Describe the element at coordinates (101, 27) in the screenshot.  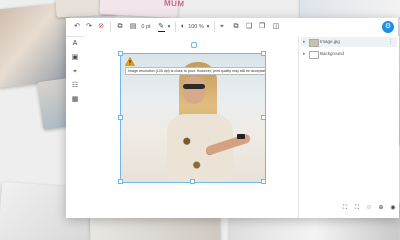
I see `delete-icon: ⊘` at that location.